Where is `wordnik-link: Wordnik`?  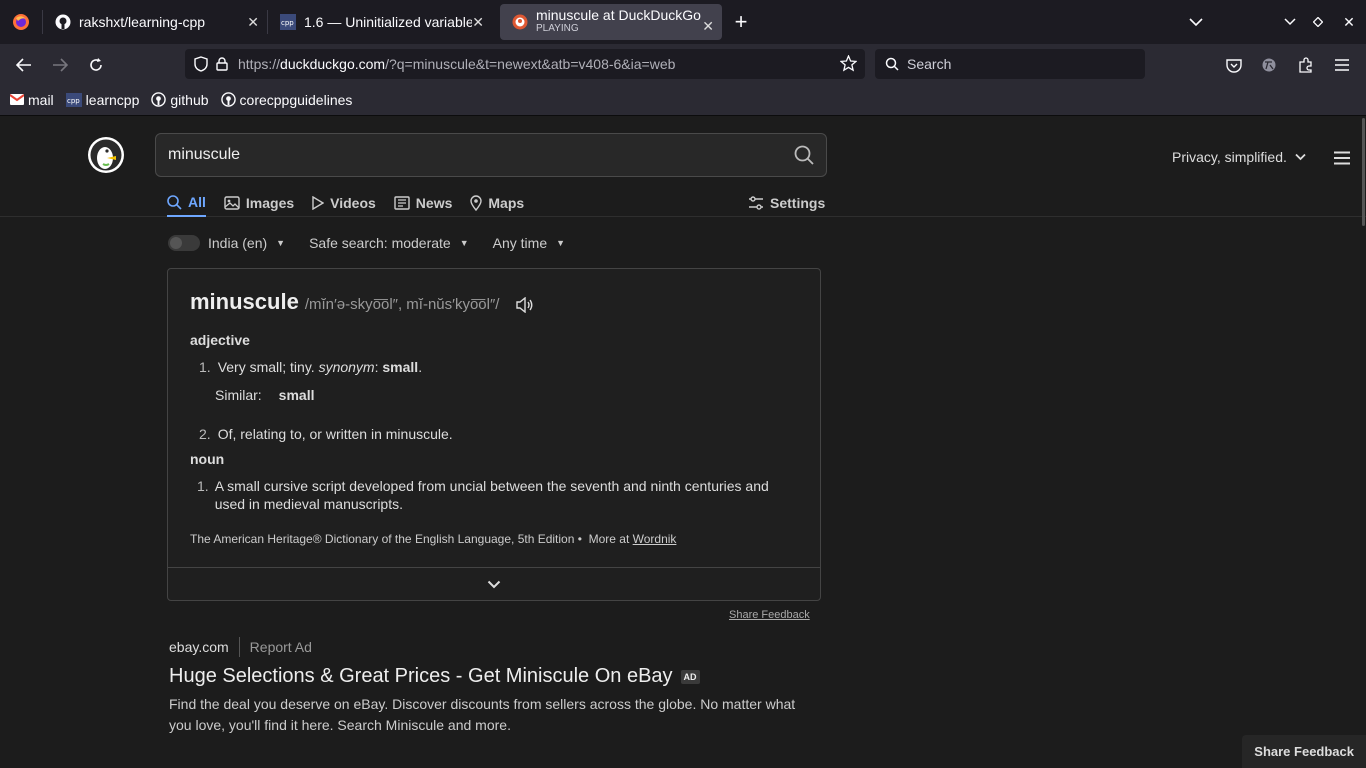 wordnik-link: Wordnik is located at coordinates (655, 539).